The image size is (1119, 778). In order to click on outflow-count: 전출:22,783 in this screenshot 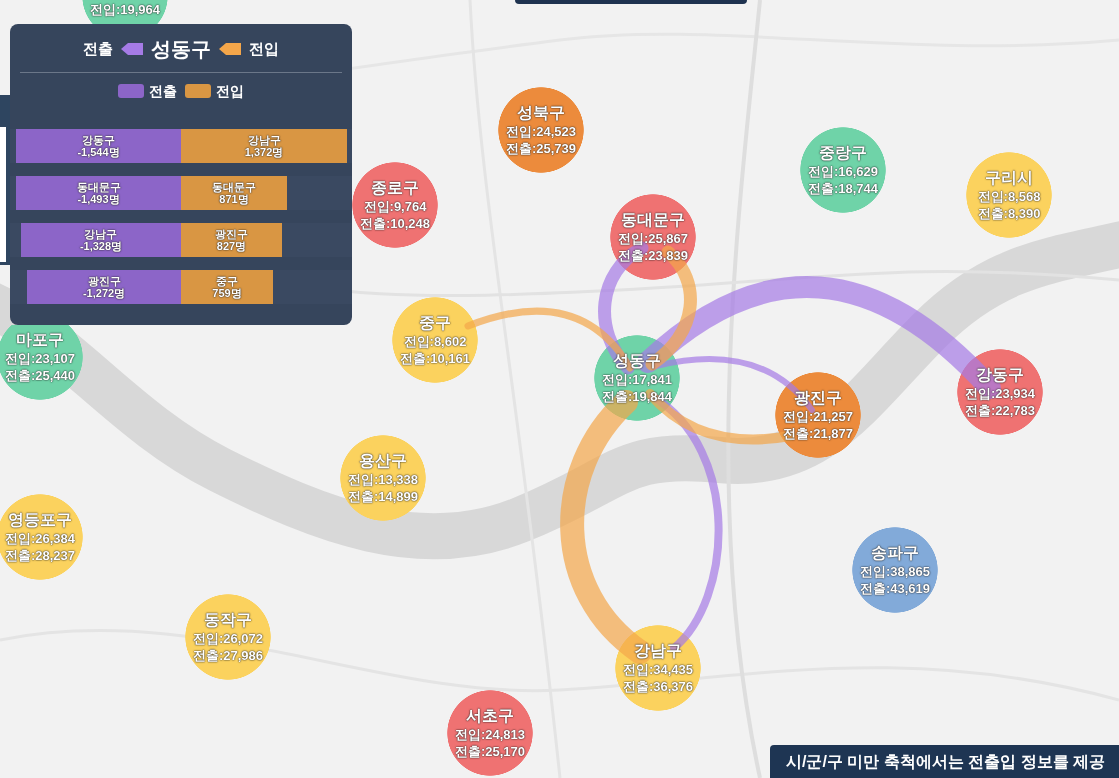, I will do `click(1000, 410)`.